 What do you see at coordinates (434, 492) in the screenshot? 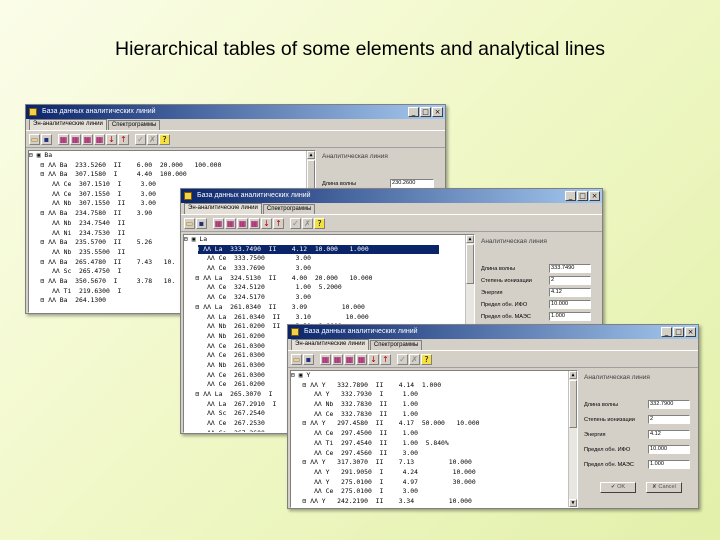
I see `tree-node: ΛΛ Ce 275.0100 I 3.00` at bounding box center [434, 492].